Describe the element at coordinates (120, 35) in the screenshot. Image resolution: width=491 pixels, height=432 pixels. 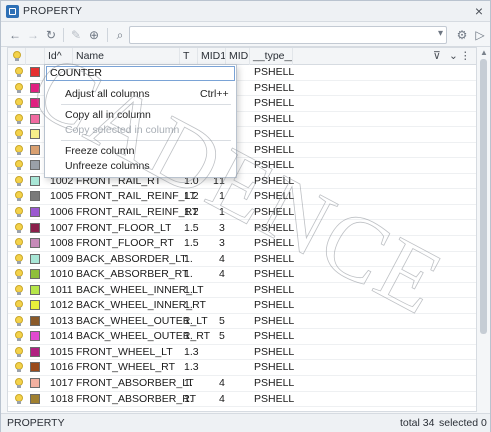
I see `search-icon: ⌕` at that location.